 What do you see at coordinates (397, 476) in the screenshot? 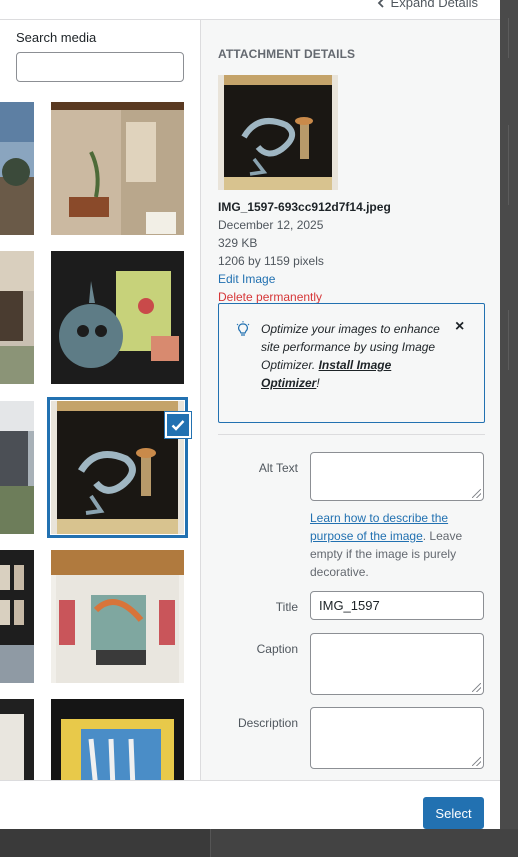
I see `alt-text-field` at bounding box center [397, 476].